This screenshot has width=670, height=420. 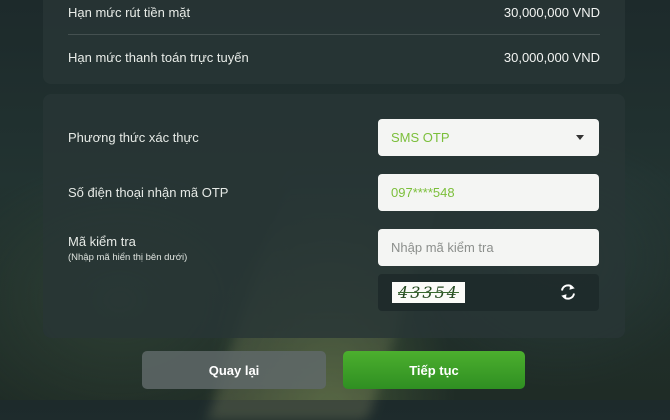 What do you see at coordinates (488, 247) in the screenshot?
I see `captcha-input` at bounding box center [488, 247].